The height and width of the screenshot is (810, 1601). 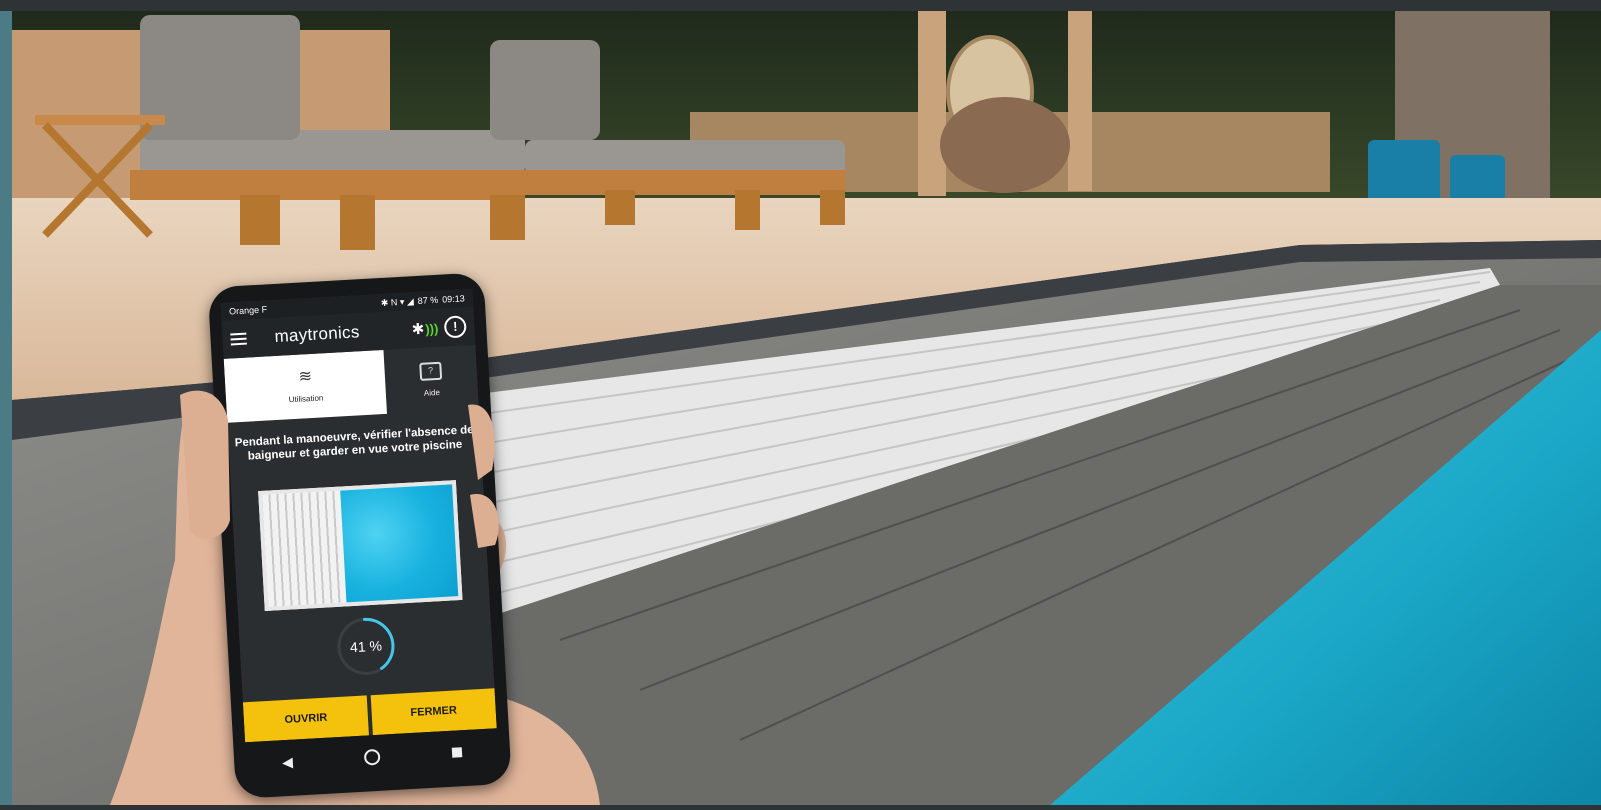 I want to click on bluetooth-icon: ✱))), so click(x=425, y=329).